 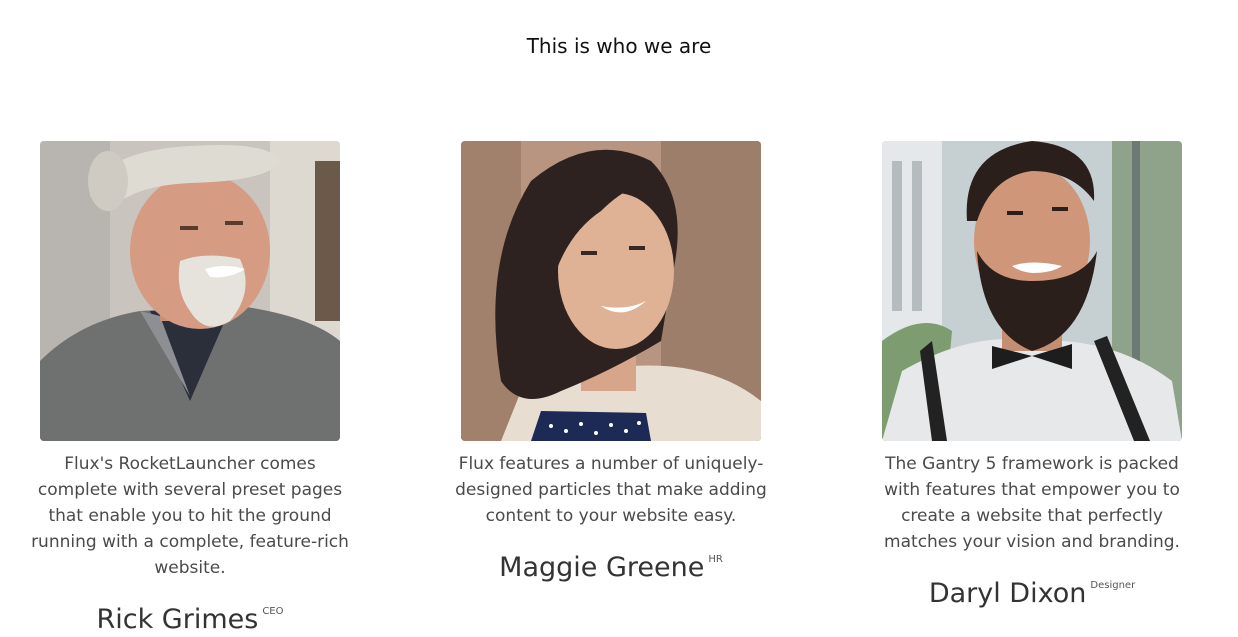 What do you see at coordinates (1007, 593) in the screenshot?
I see `team-member-name: Daryl Dixon` at bounding box center [1007, 593].